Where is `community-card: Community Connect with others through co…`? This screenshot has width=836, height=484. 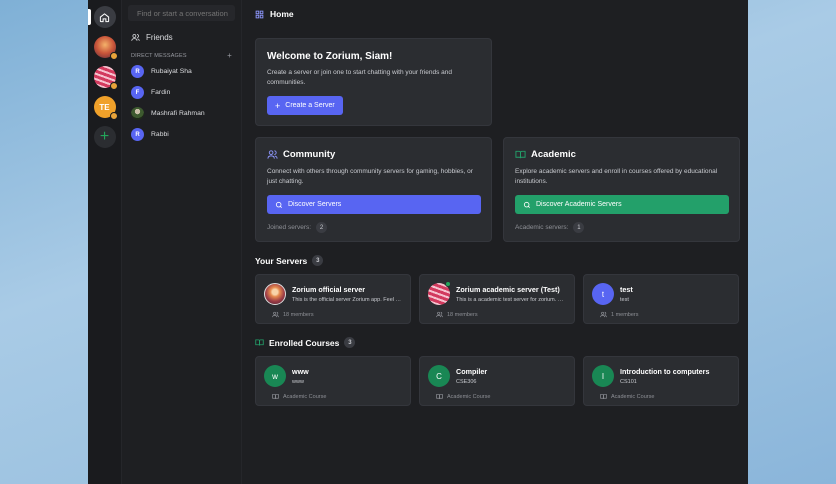
community-card: Community Connect with others through co… is located at coordinates (373, 189).